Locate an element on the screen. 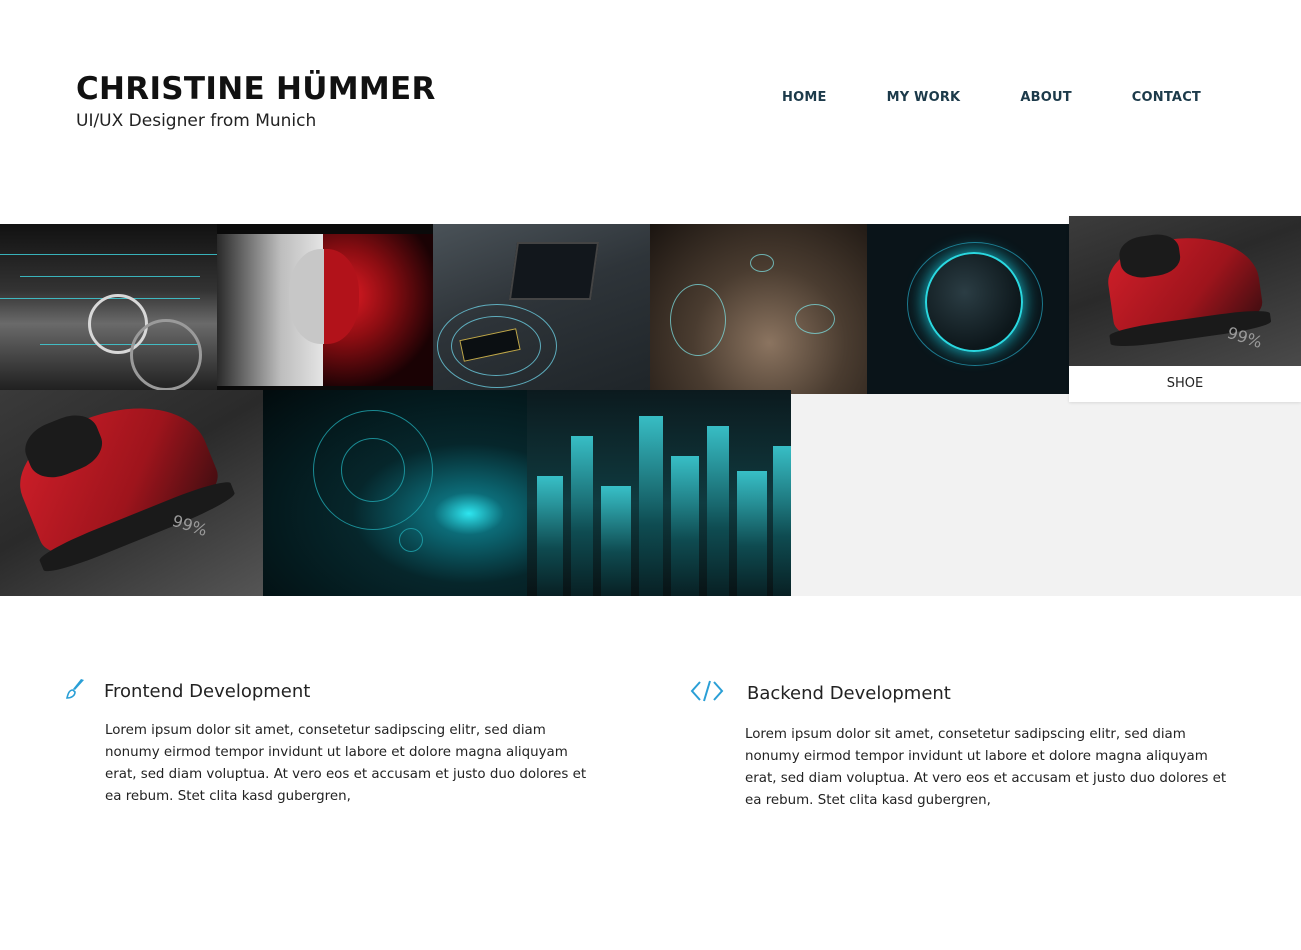 The height and width of the screenshot is (950, 1301). gallery-item-shoe: 99% is located at coordinates (131, 493).